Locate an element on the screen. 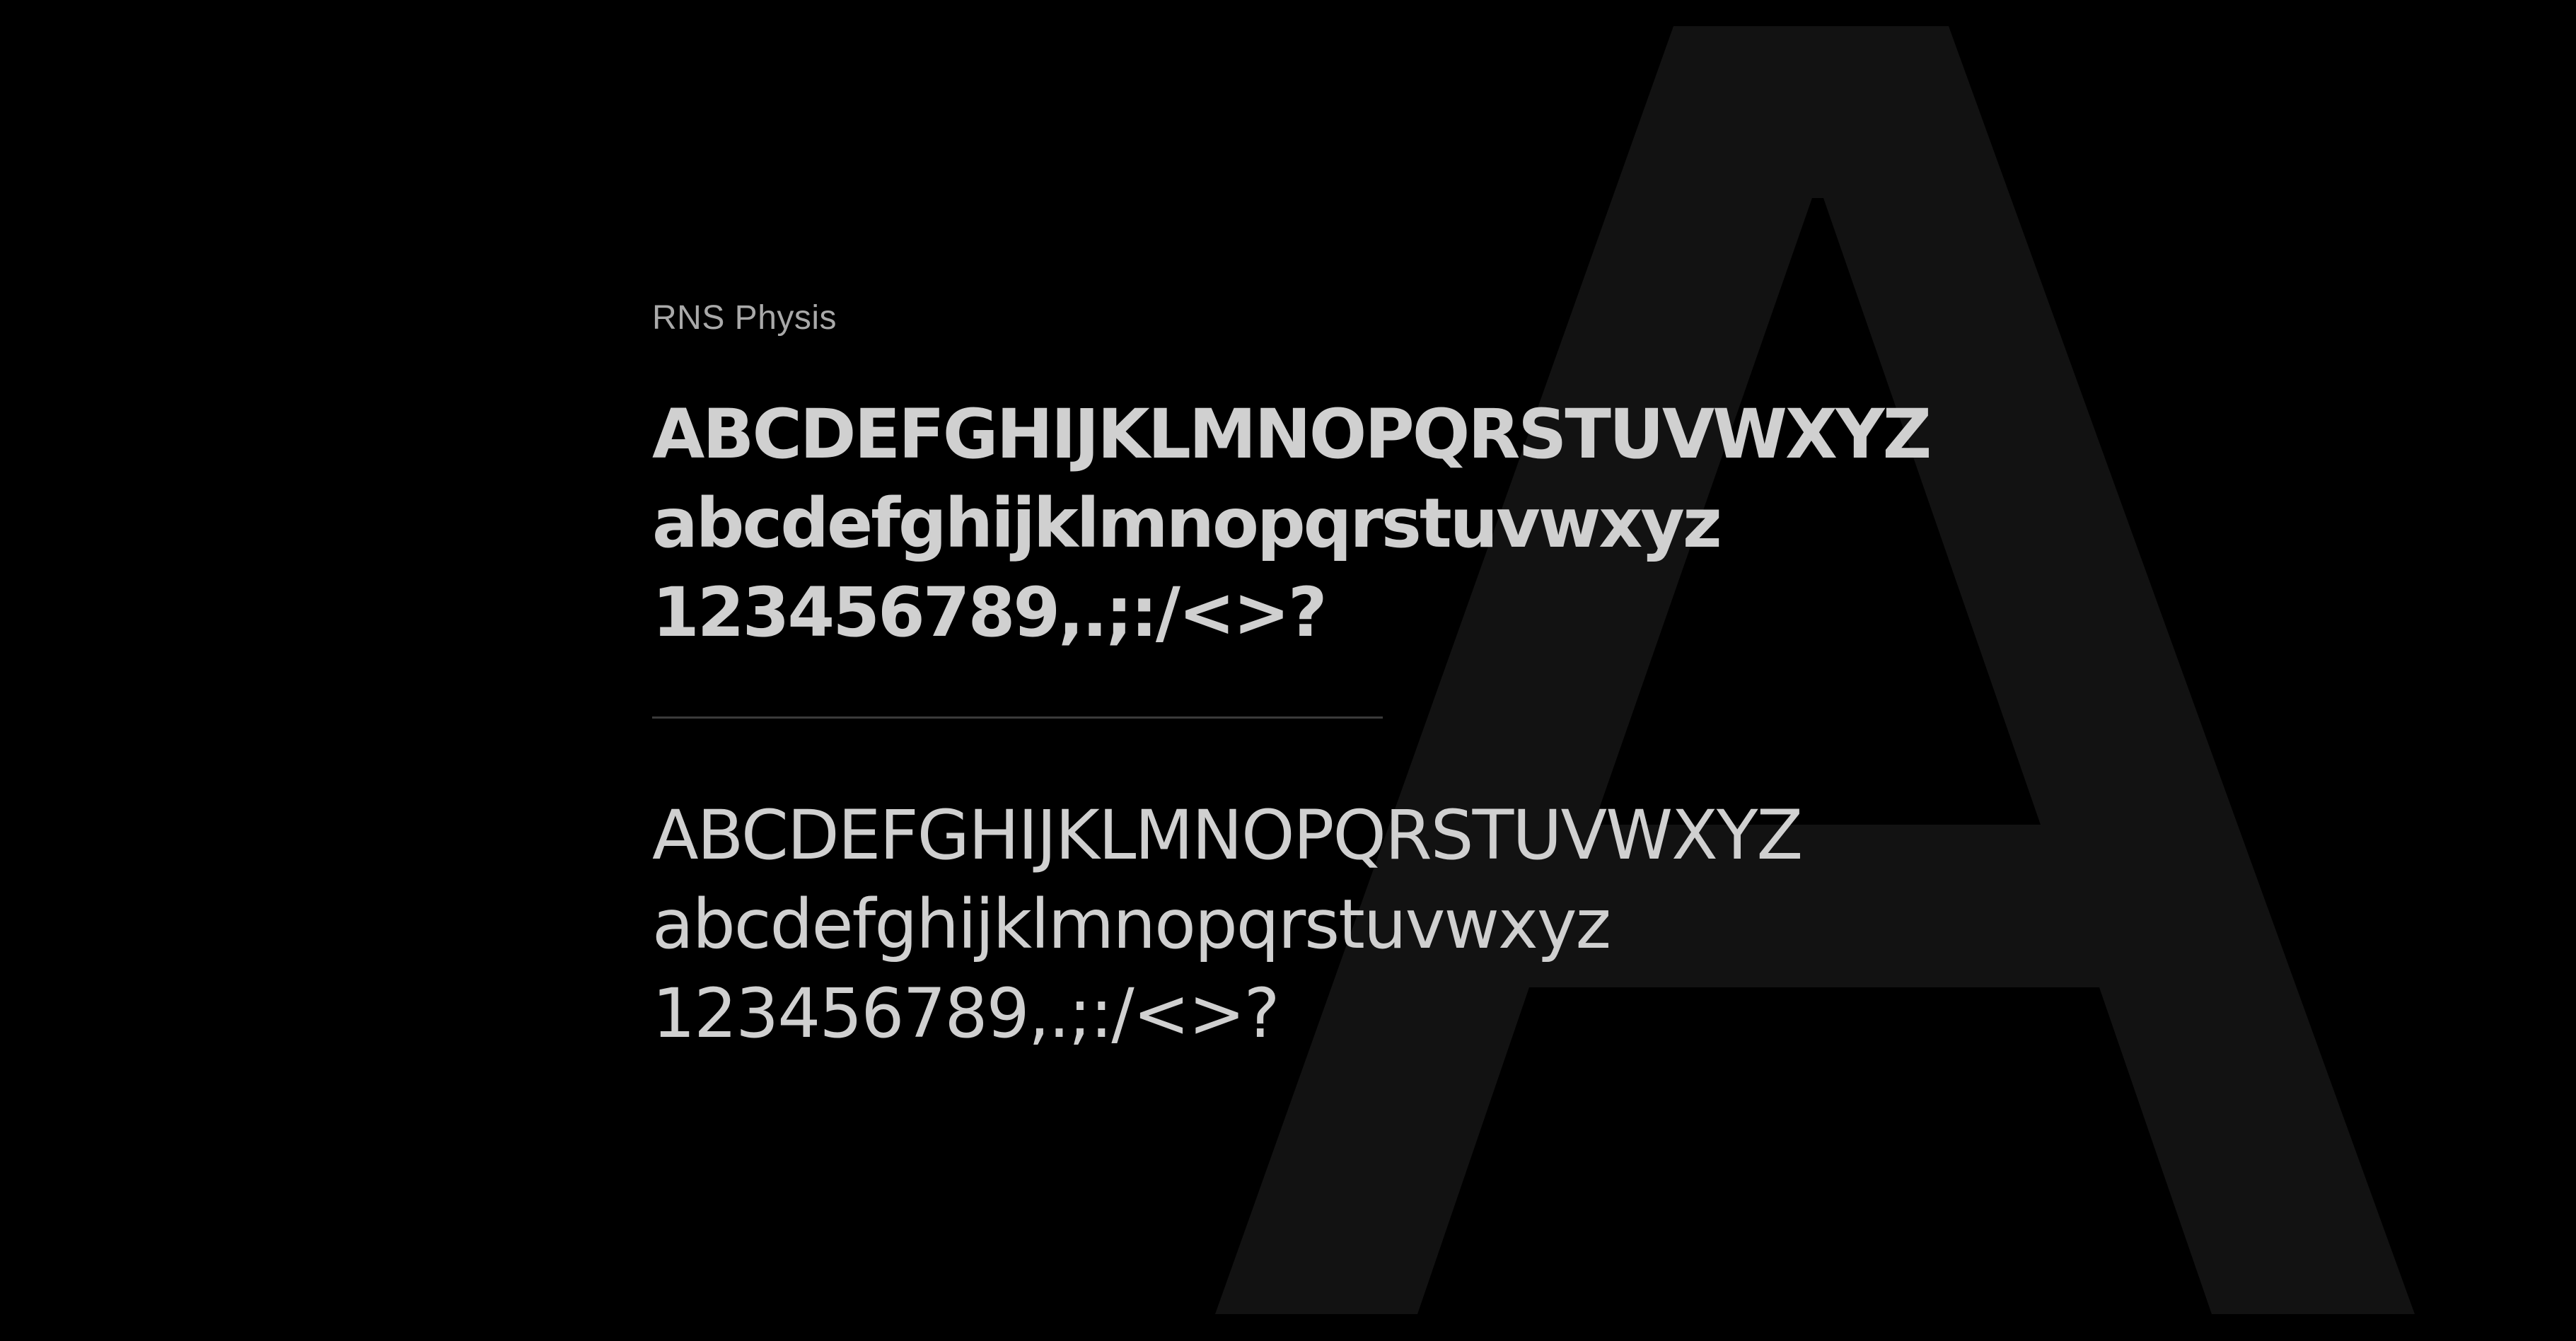  regular-uppercase-line: ABCDEFGHIJKLMNOPQRSTUVWXYZ is located at coordinates (1227, 835).